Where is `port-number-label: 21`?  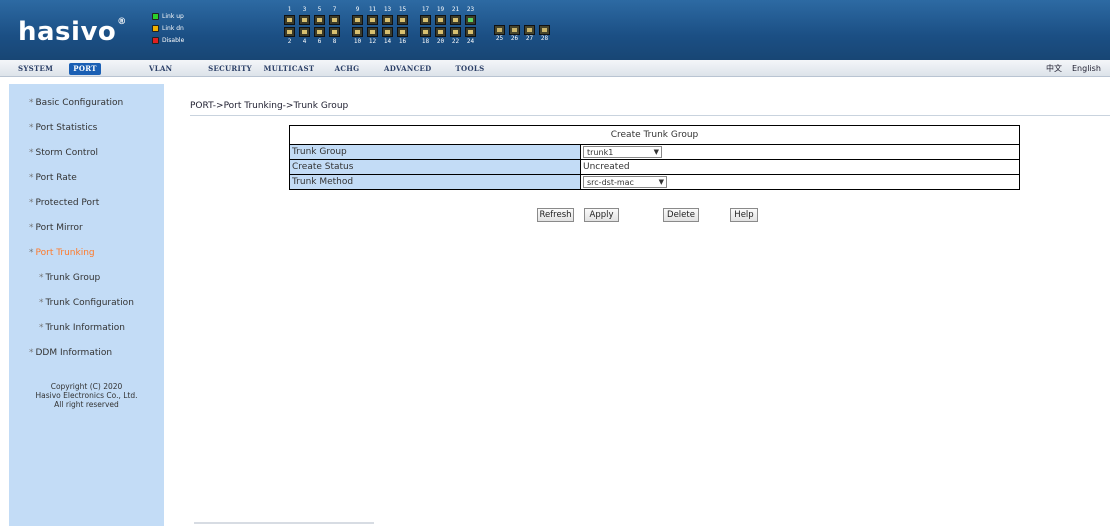
port-number-label: 21 is located at coordinates (455, 9).